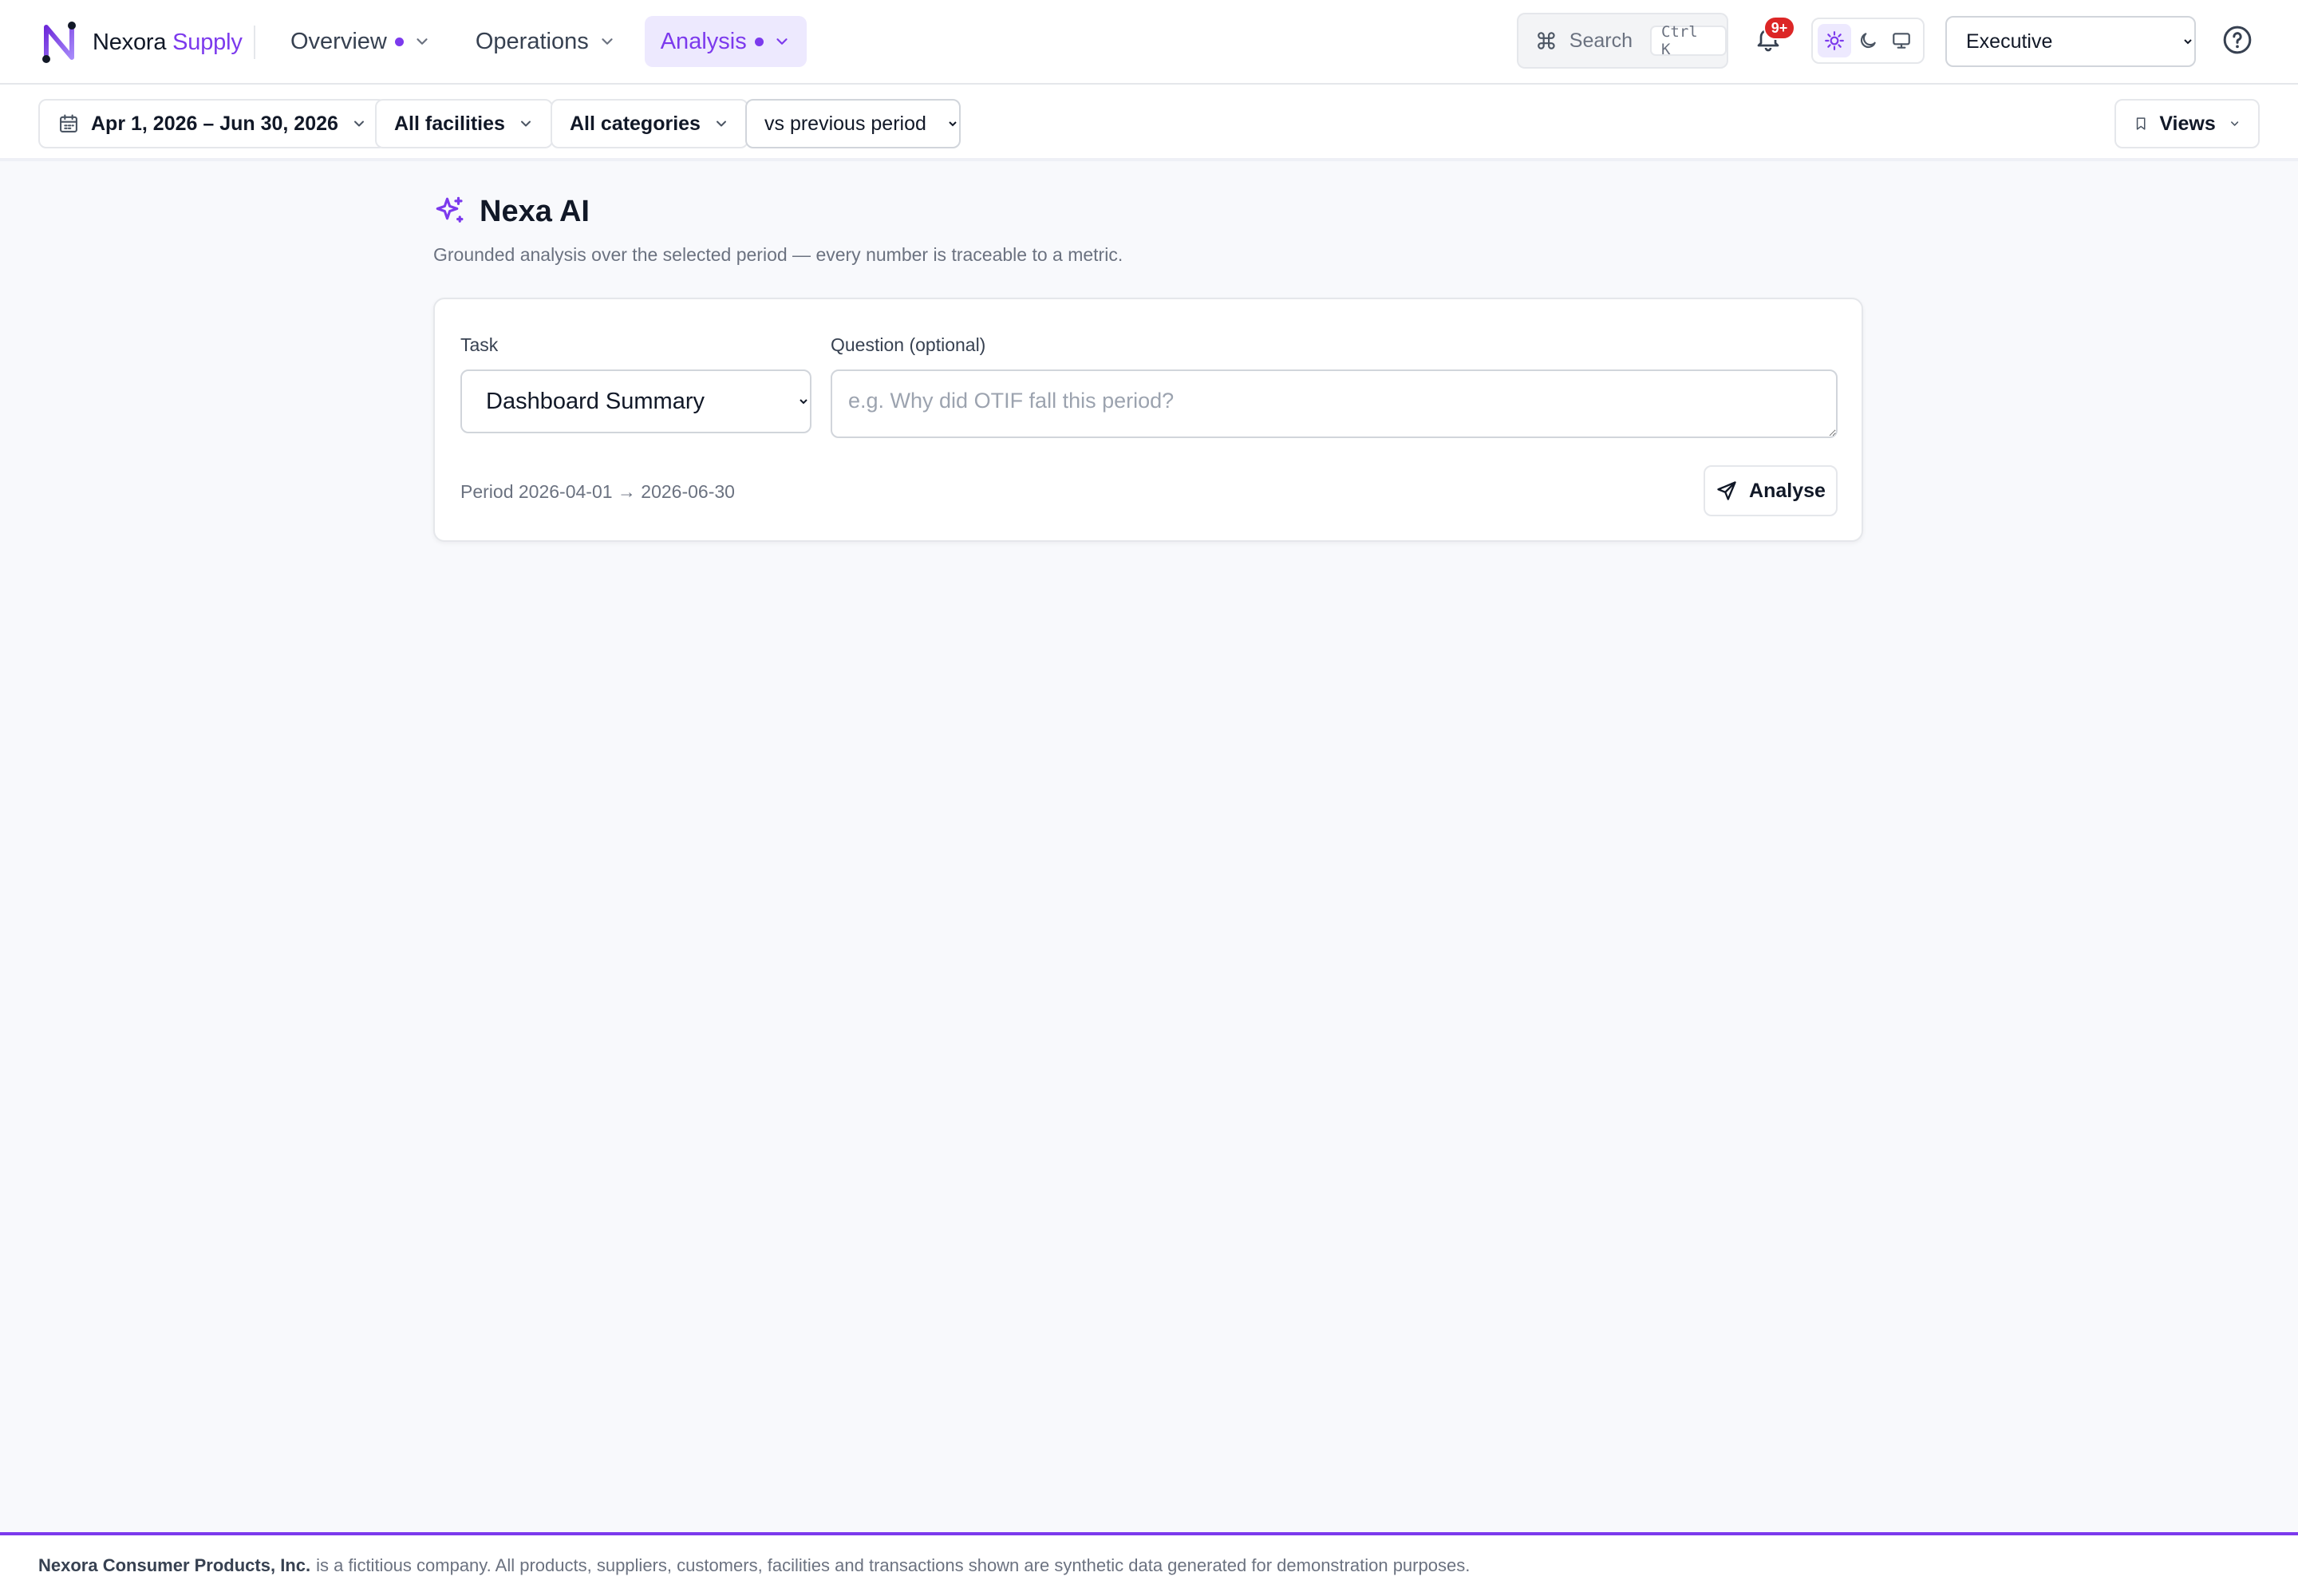 The height and width of the screenshot is (1596, 2298). What do you see at coordinates (339, 41) in the screenshot?
I see `nav-overview-label: Overview` at bounding box center [339, 41].